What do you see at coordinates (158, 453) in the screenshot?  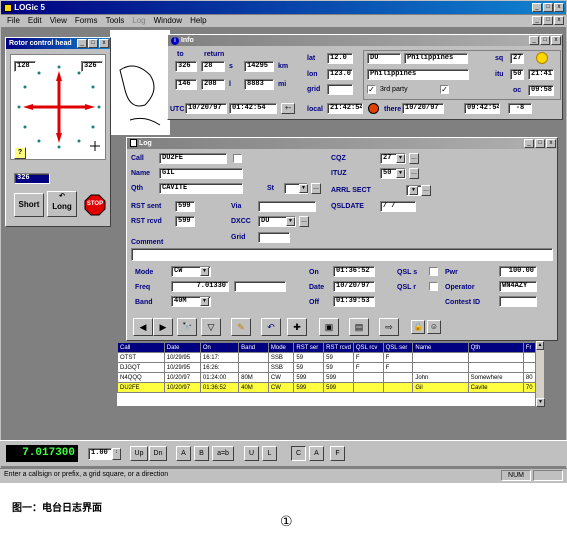 I see `down-button: Dn` at bounding box center [158, 453].